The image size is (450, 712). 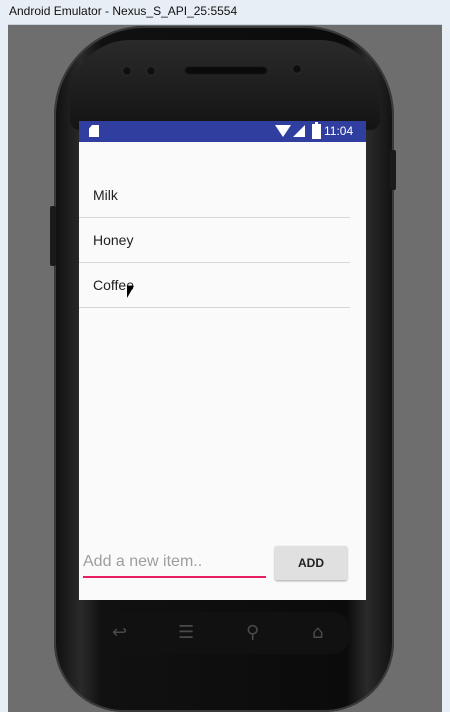 What do you see at coordinates (225, 85) in the screenshot?
I see `phone-top-bezel` at bounding box center [225, 85].